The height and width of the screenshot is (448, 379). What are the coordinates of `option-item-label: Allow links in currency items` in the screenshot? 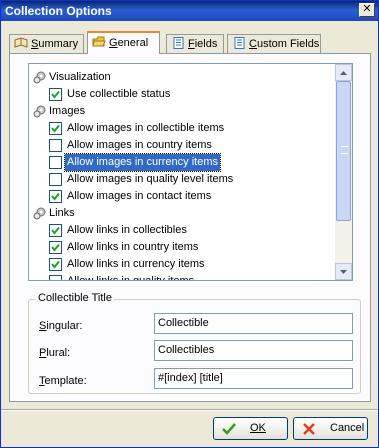 It's located at (136, 264).